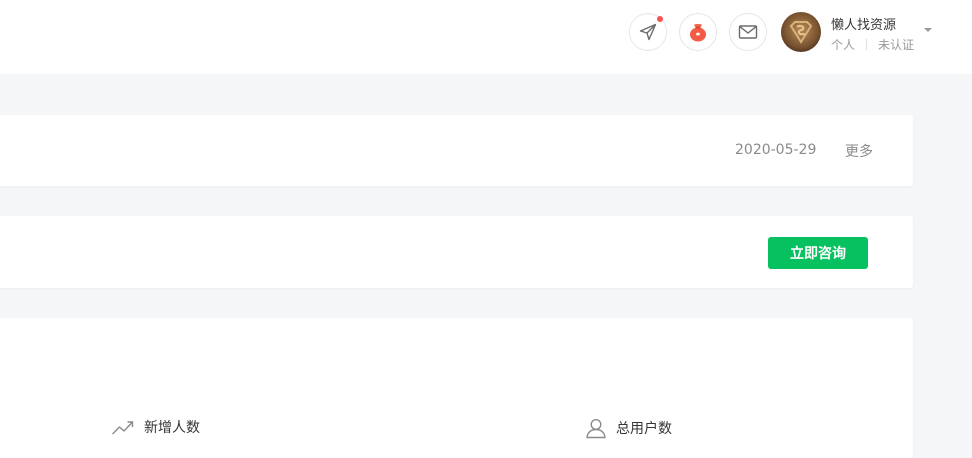 The width and height of the screenshot is (972, 458). I want to click on divider, so click(867, 44).